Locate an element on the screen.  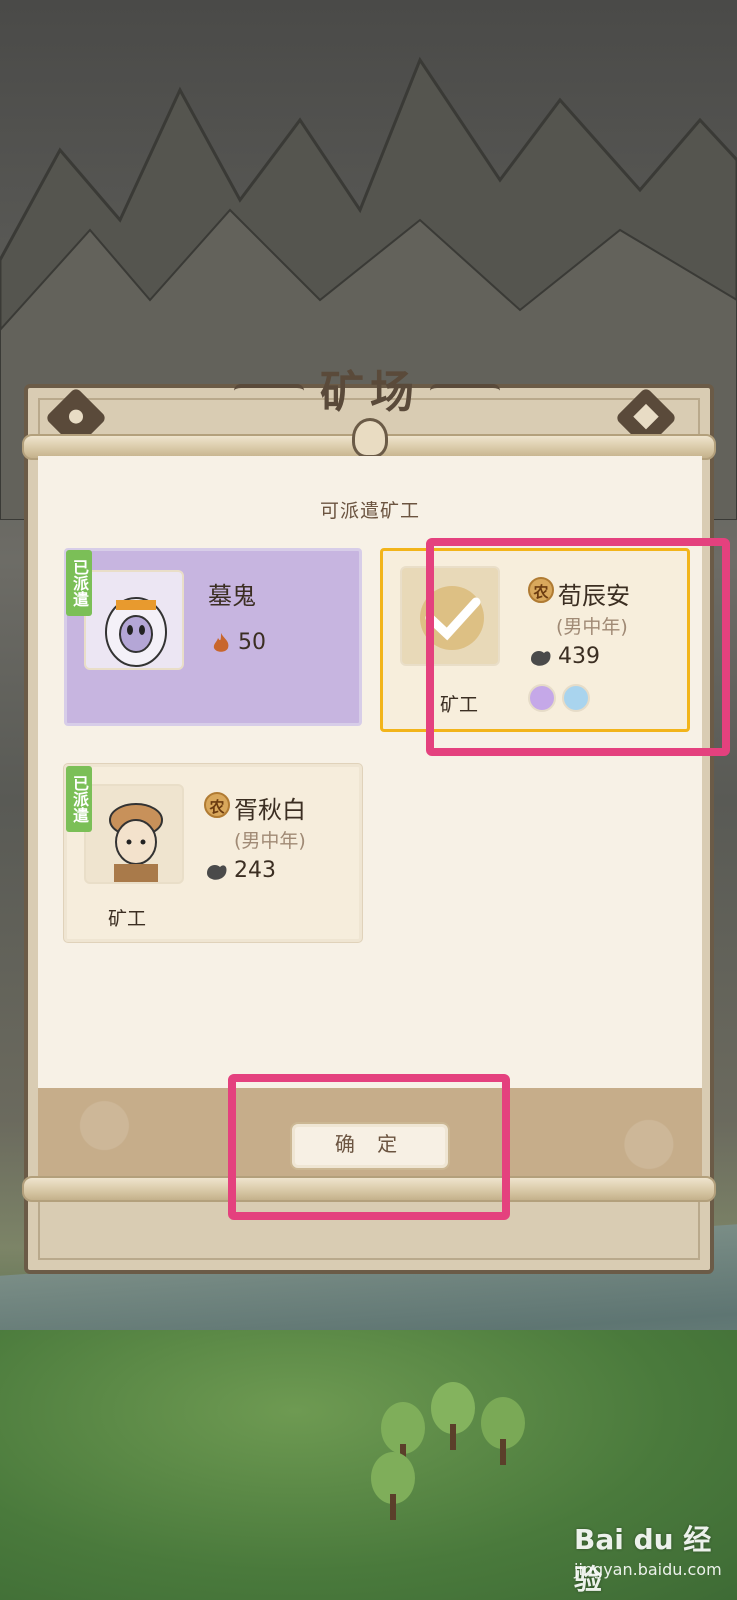
watermark-logo: Bai du 经验 is located at coordinates (643, 1559).